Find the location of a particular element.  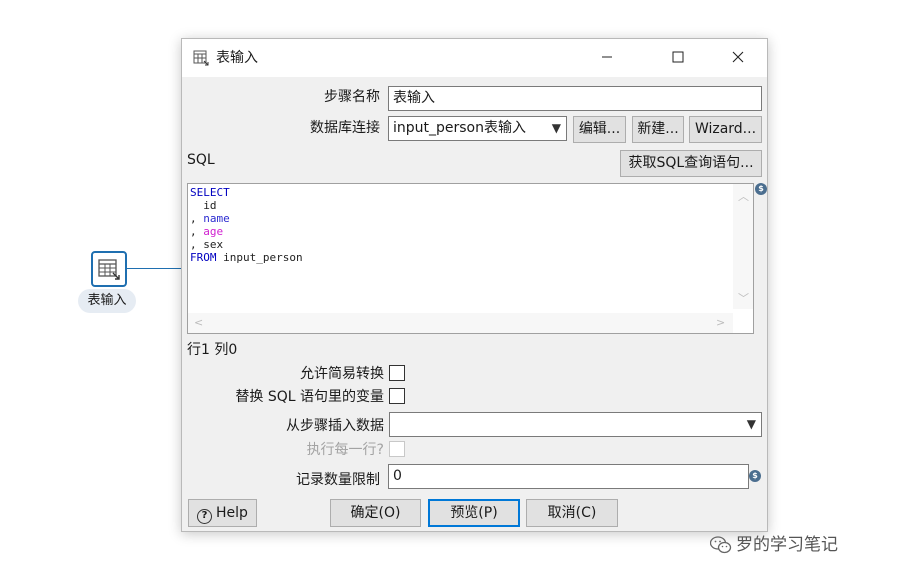

table-input-step-node is located at coordinates (109, 269).